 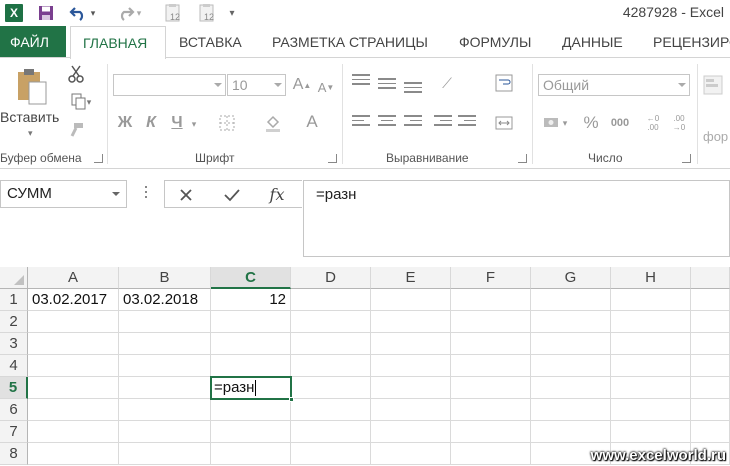 I want to click on comma-style-button: 000, so click(x=620, y=123).